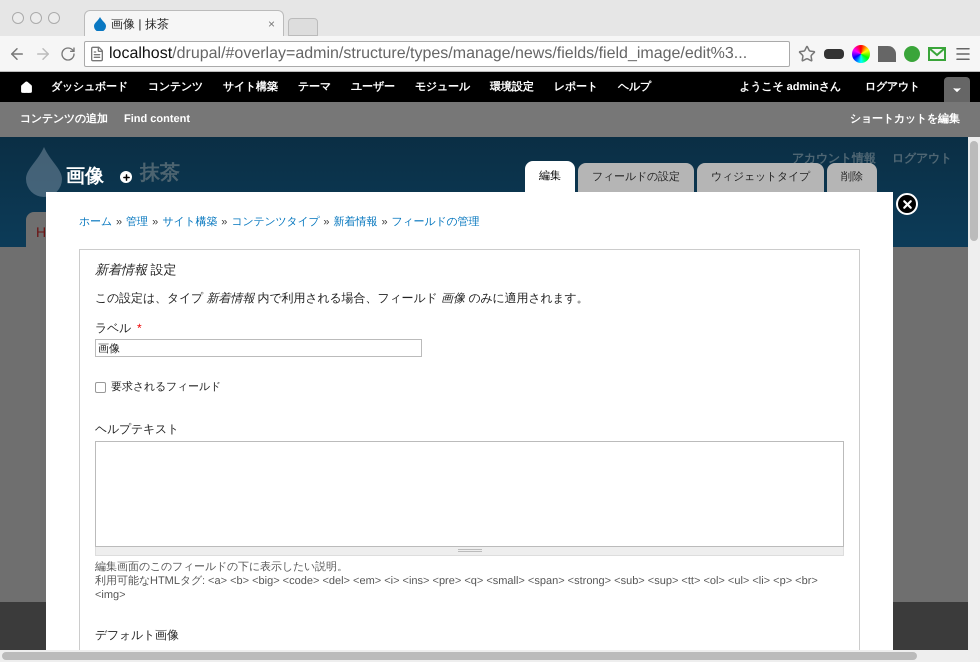  What do you see at coordinates (190, 222) in the screenshot?
I see `breadcrumb-link: サイト構築` at bounding box center [190, 222].